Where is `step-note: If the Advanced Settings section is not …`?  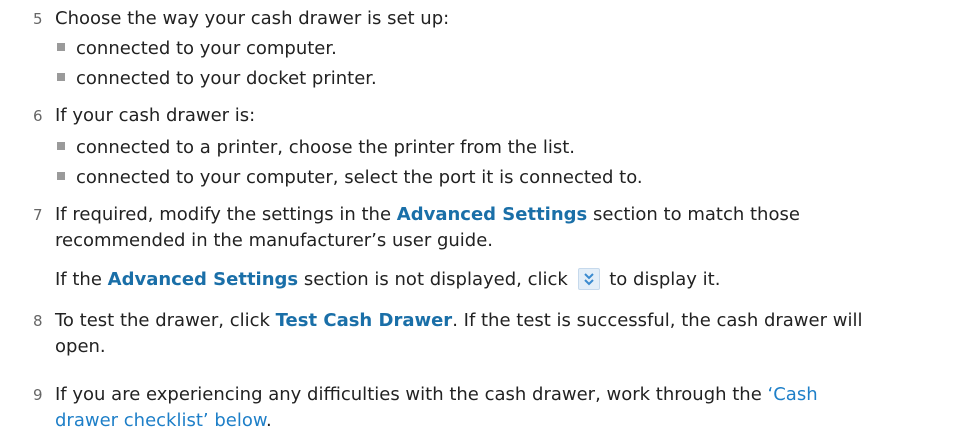
step-note: If the Advanced Settings section is not … is located at coordinates (387, 279).